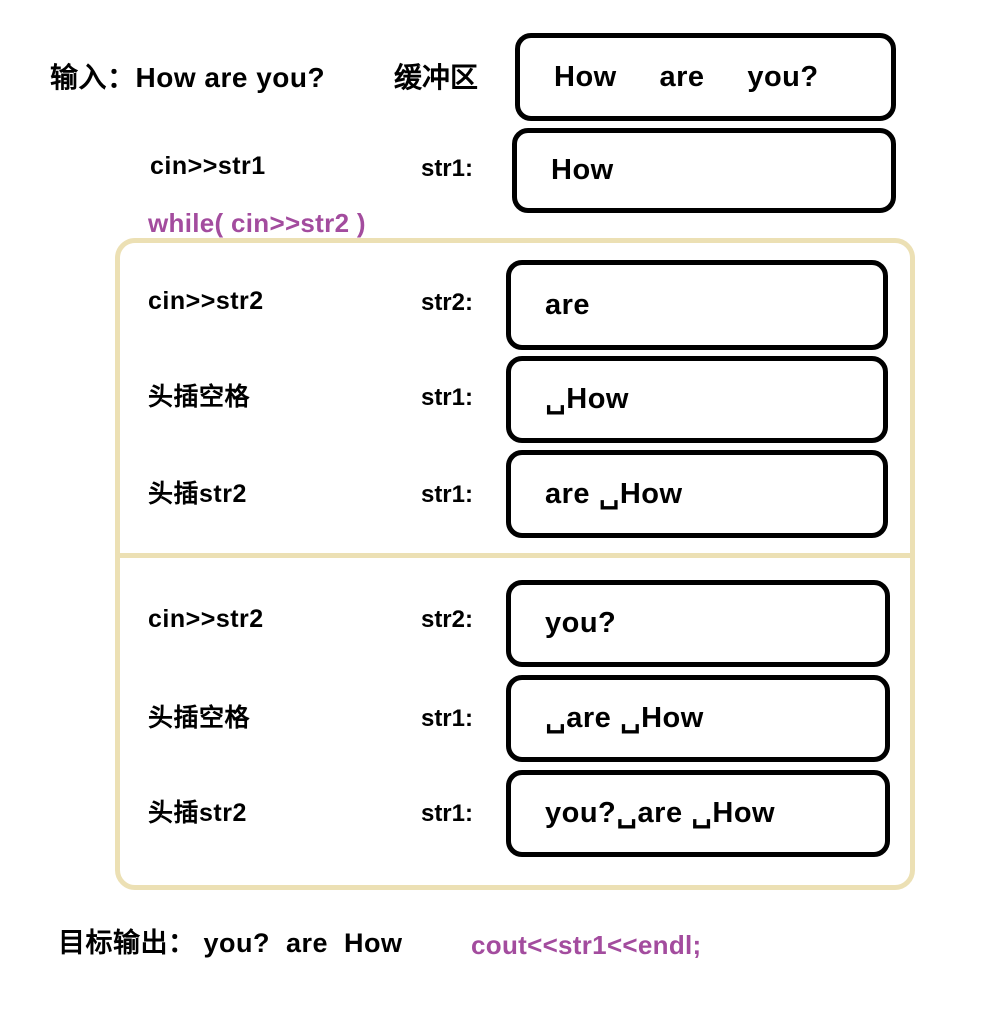  What do you see at coordinates (614, 493) in the screenshot?
I see `iter1-value-box-str1-str2-text: are ␣How` at bounding box center [614, 493].